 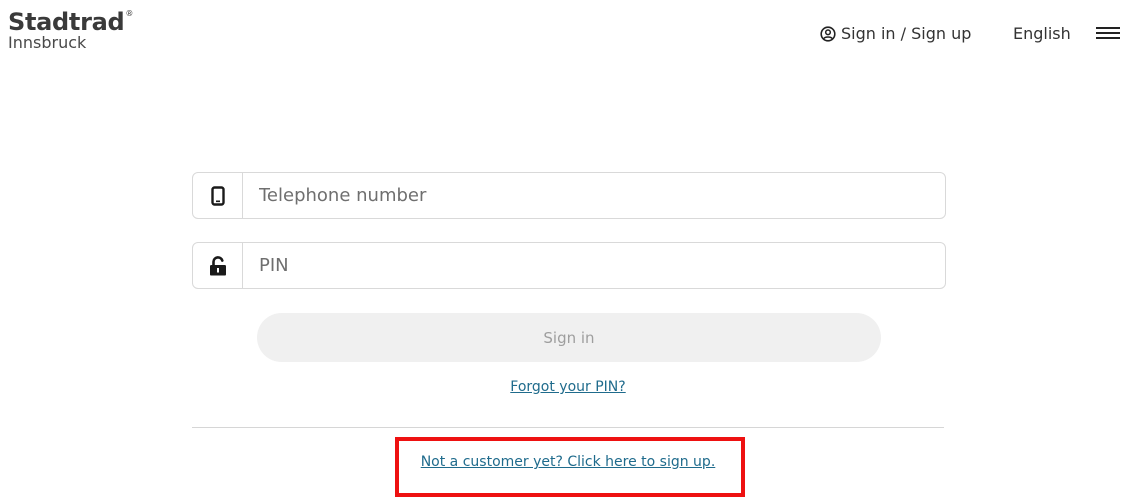 I want to click on mobile-phone-icon, so click(x=217, y=195).